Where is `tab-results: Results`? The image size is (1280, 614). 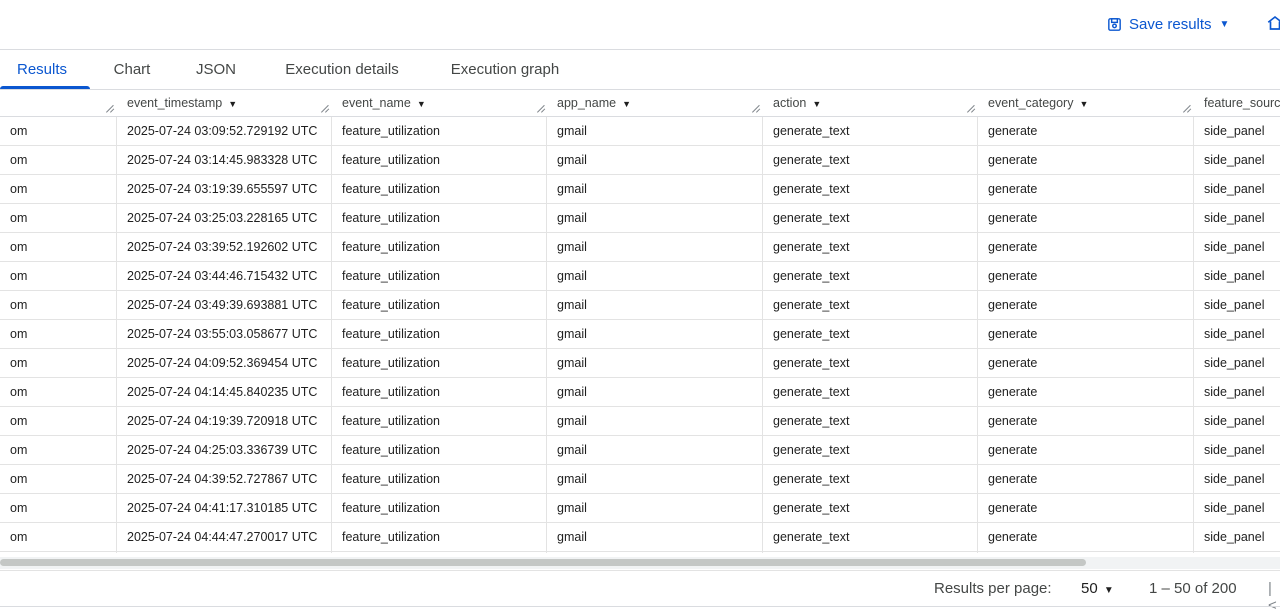
tab-results: Results is located at coordinates (42, 69).